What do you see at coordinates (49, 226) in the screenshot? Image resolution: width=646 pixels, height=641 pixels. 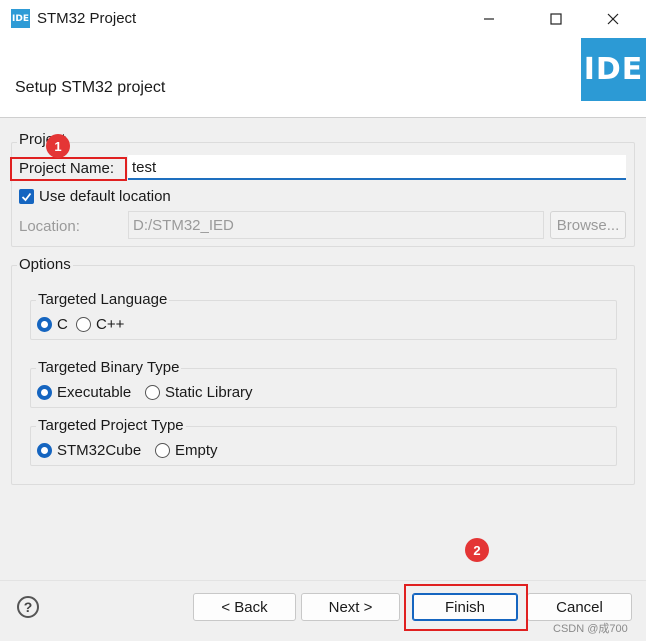 I see `location-label: Location:` at bounding box center [49, 226].